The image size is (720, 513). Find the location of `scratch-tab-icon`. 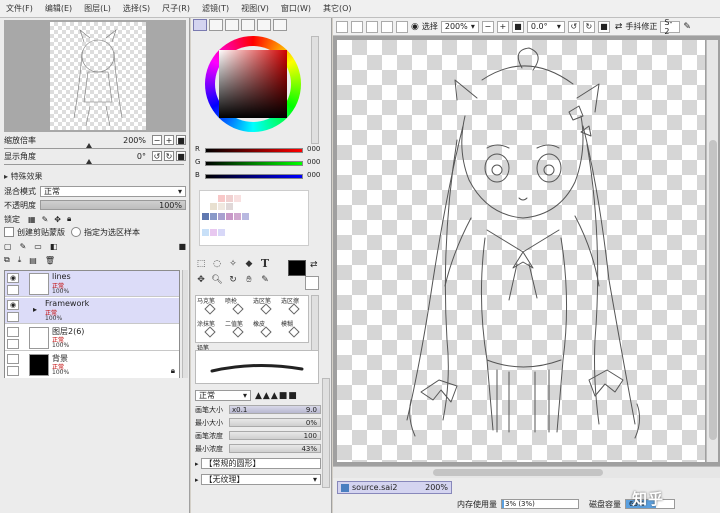

scratch-tab-icon is located at coordinates (280, 25).